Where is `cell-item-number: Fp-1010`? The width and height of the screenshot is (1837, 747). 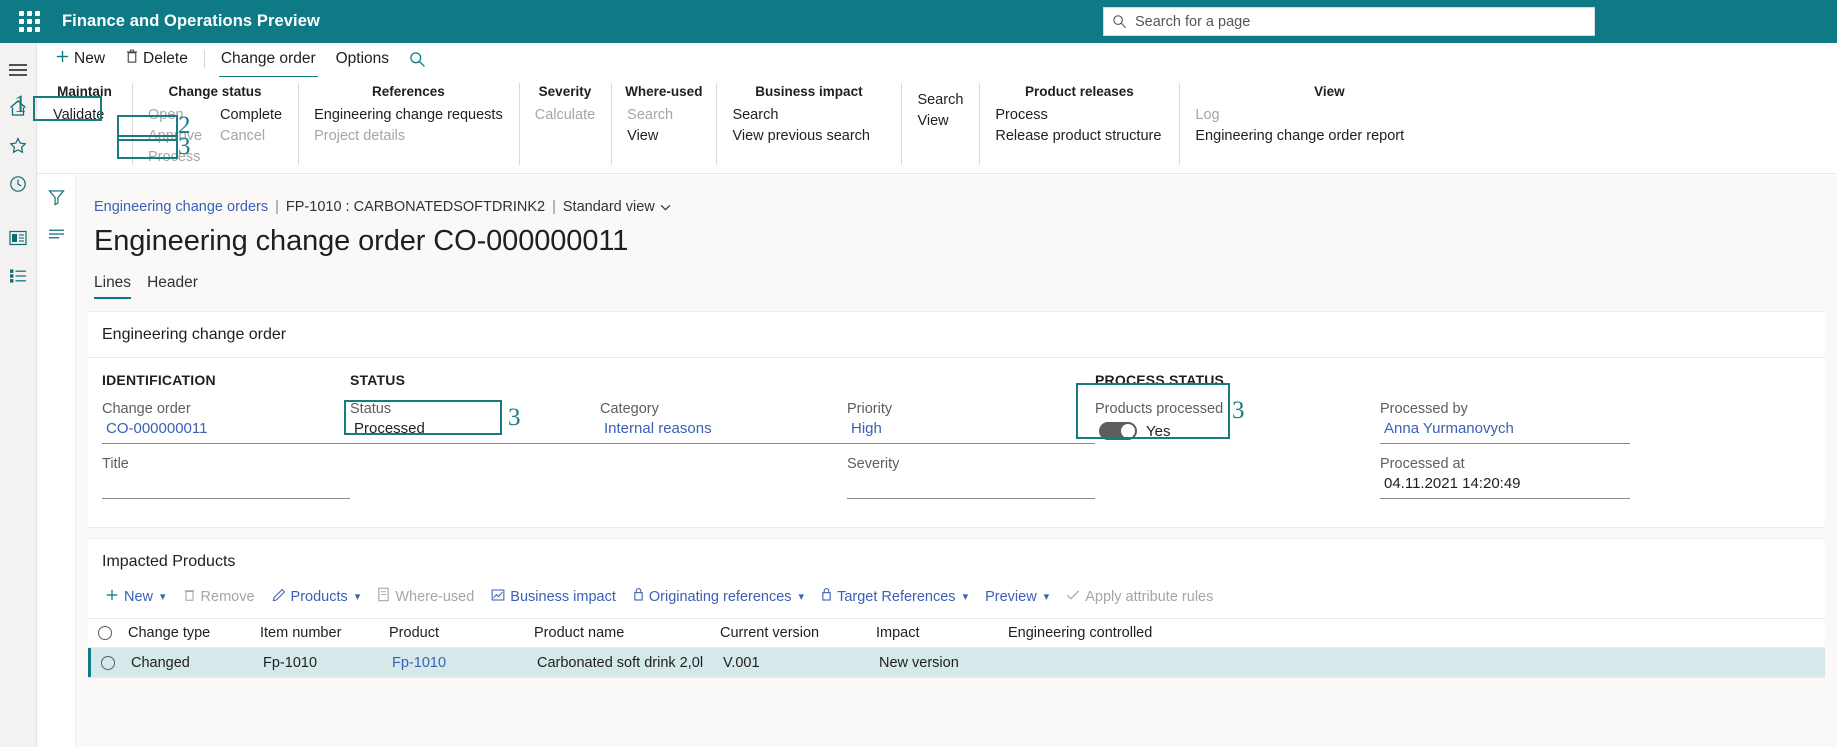 cell-item-number: Fp-1010 is located at coordinates (290, 662).